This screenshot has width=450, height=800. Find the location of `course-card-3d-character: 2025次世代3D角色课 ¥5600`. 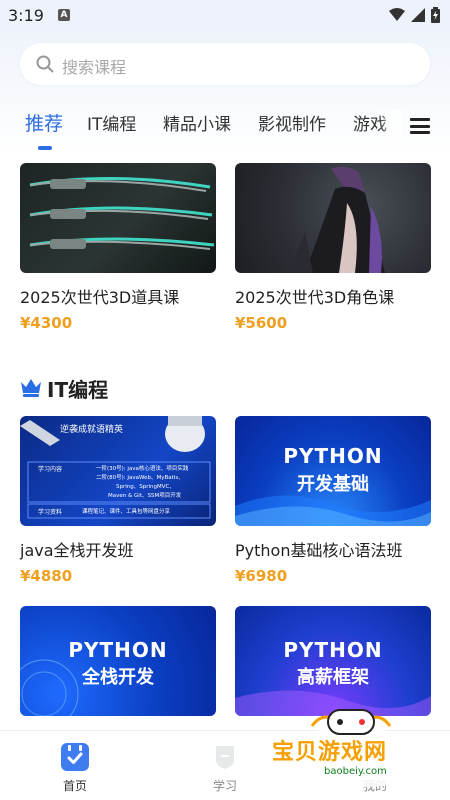

course-card-3d-character: 2025次世代3D角色课 ¥5600 is located at coordinates (333, 247).